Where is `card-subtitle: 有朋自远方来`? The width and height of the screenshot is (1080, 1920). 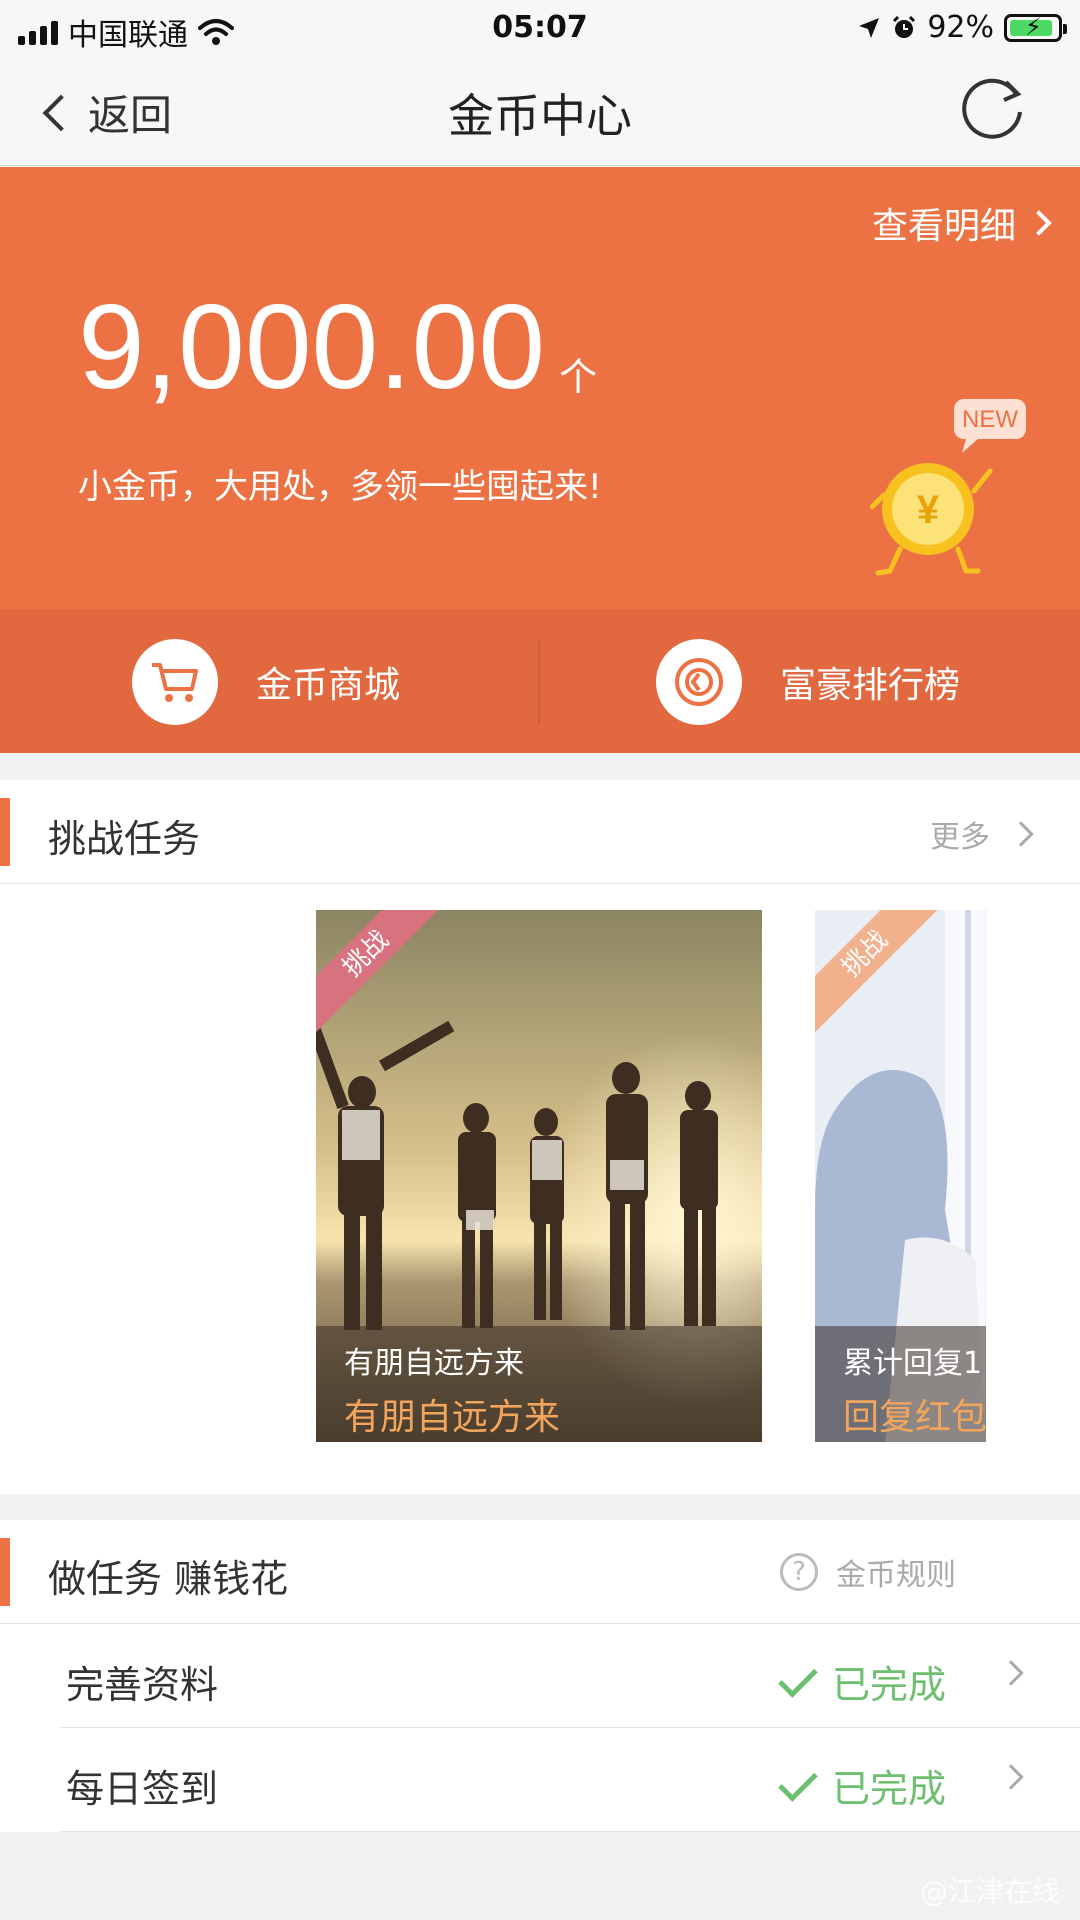 card-subtitle: 有朋自远方来 is located at coordinates (434, 1363).